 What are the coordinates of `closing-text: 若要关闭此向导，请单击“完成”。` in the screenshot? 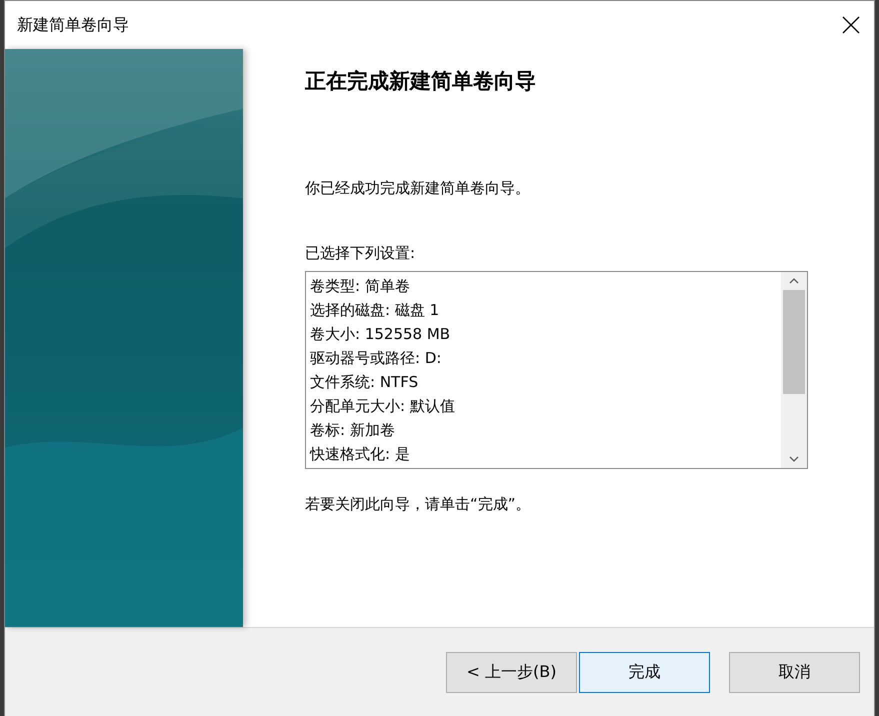 It's located at (418, 504).